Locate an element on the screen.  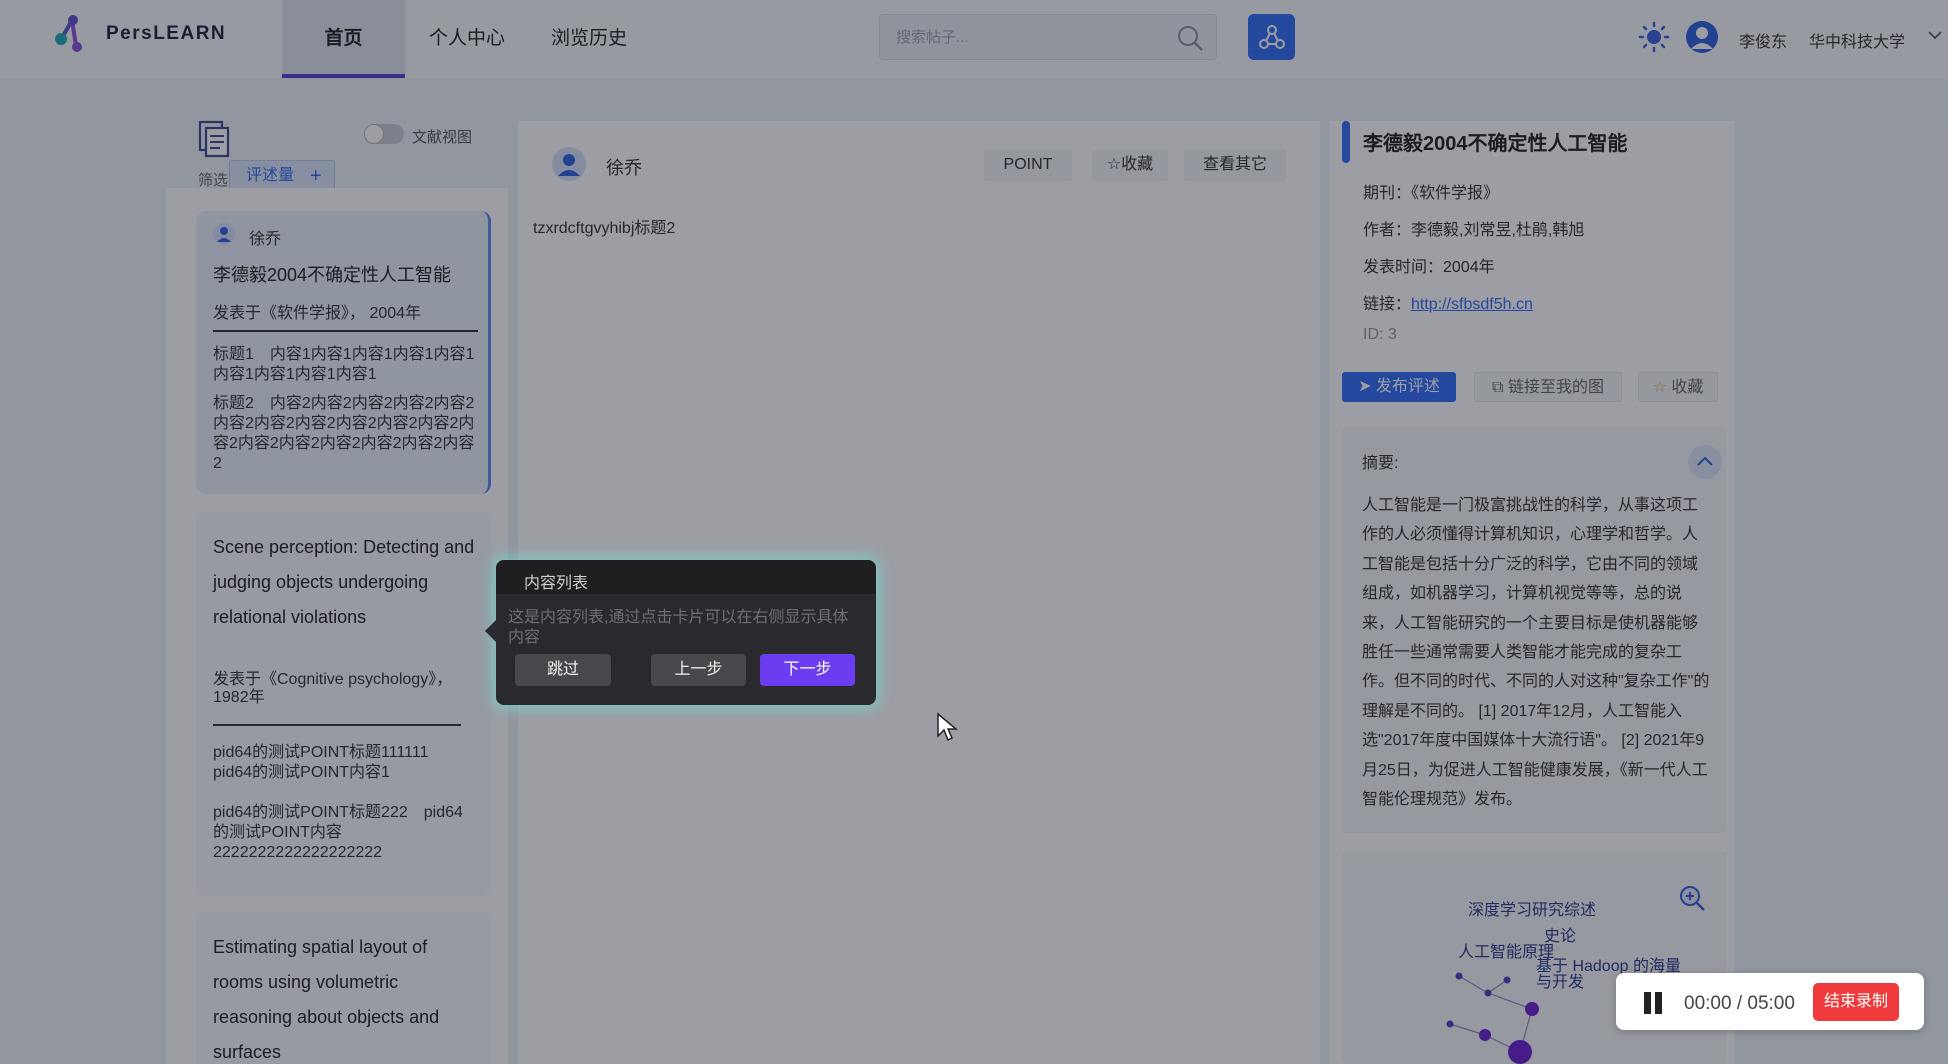
tour-description: 这是内容列表,通过点击卡片可以在右侧显示具体内容 is located at coordinates (678, 627).